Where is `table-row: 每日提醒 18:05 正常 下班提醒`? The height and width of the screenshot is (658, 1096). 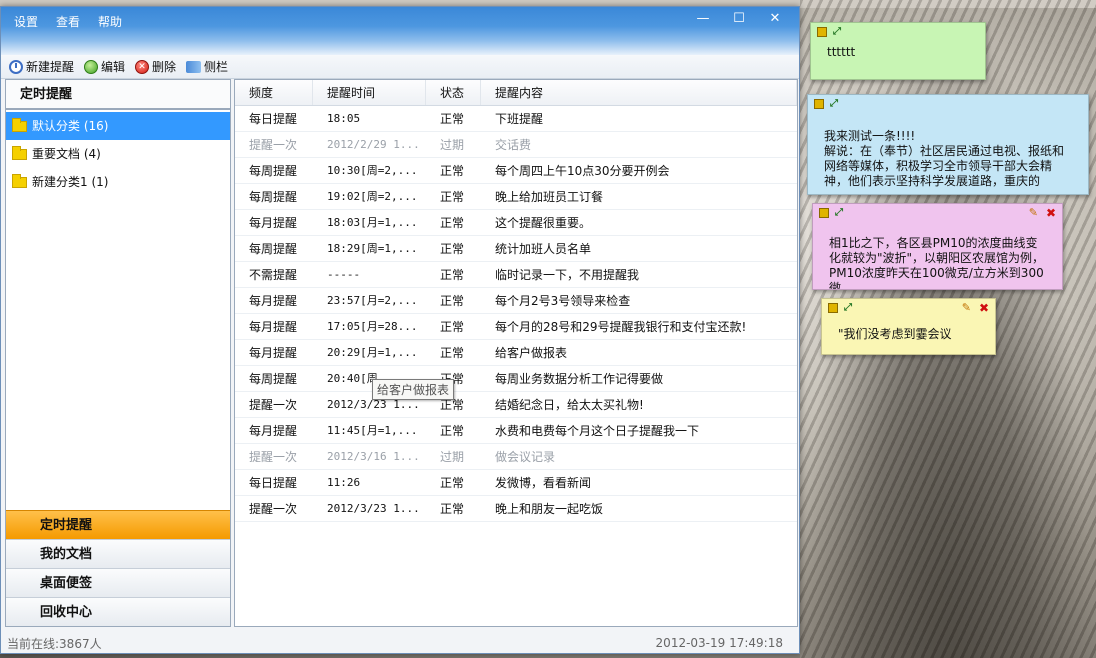 table-row: 每日提醒 18:05 正常 下班提醒 is located at coordinates (516, 119).